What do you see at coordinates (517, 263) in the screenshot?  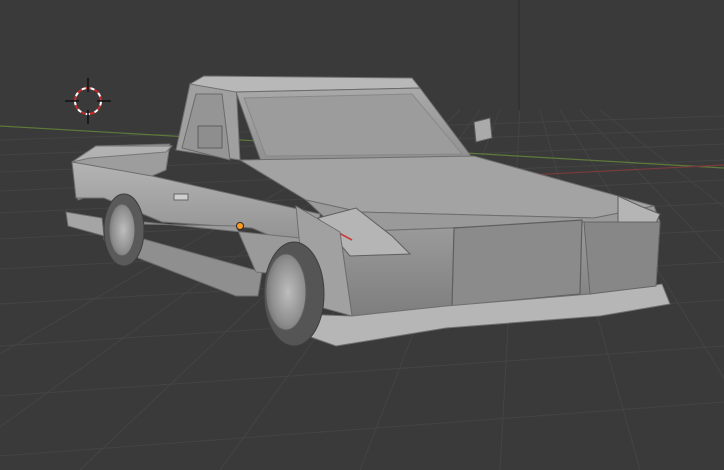 I see `car-grille` at bounding box center [517, 263].